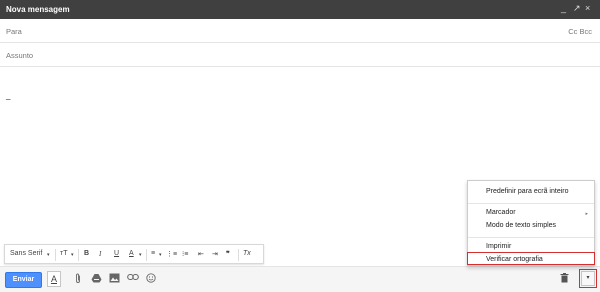  I want to click on to-label: Para, so click(14, 31).